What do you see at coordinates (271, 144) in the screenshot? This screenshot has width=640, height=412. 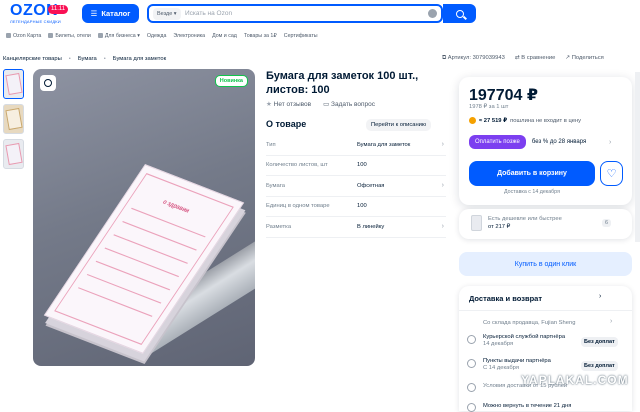 I see `spec-key: Тип` at bounding box center [271, 144].